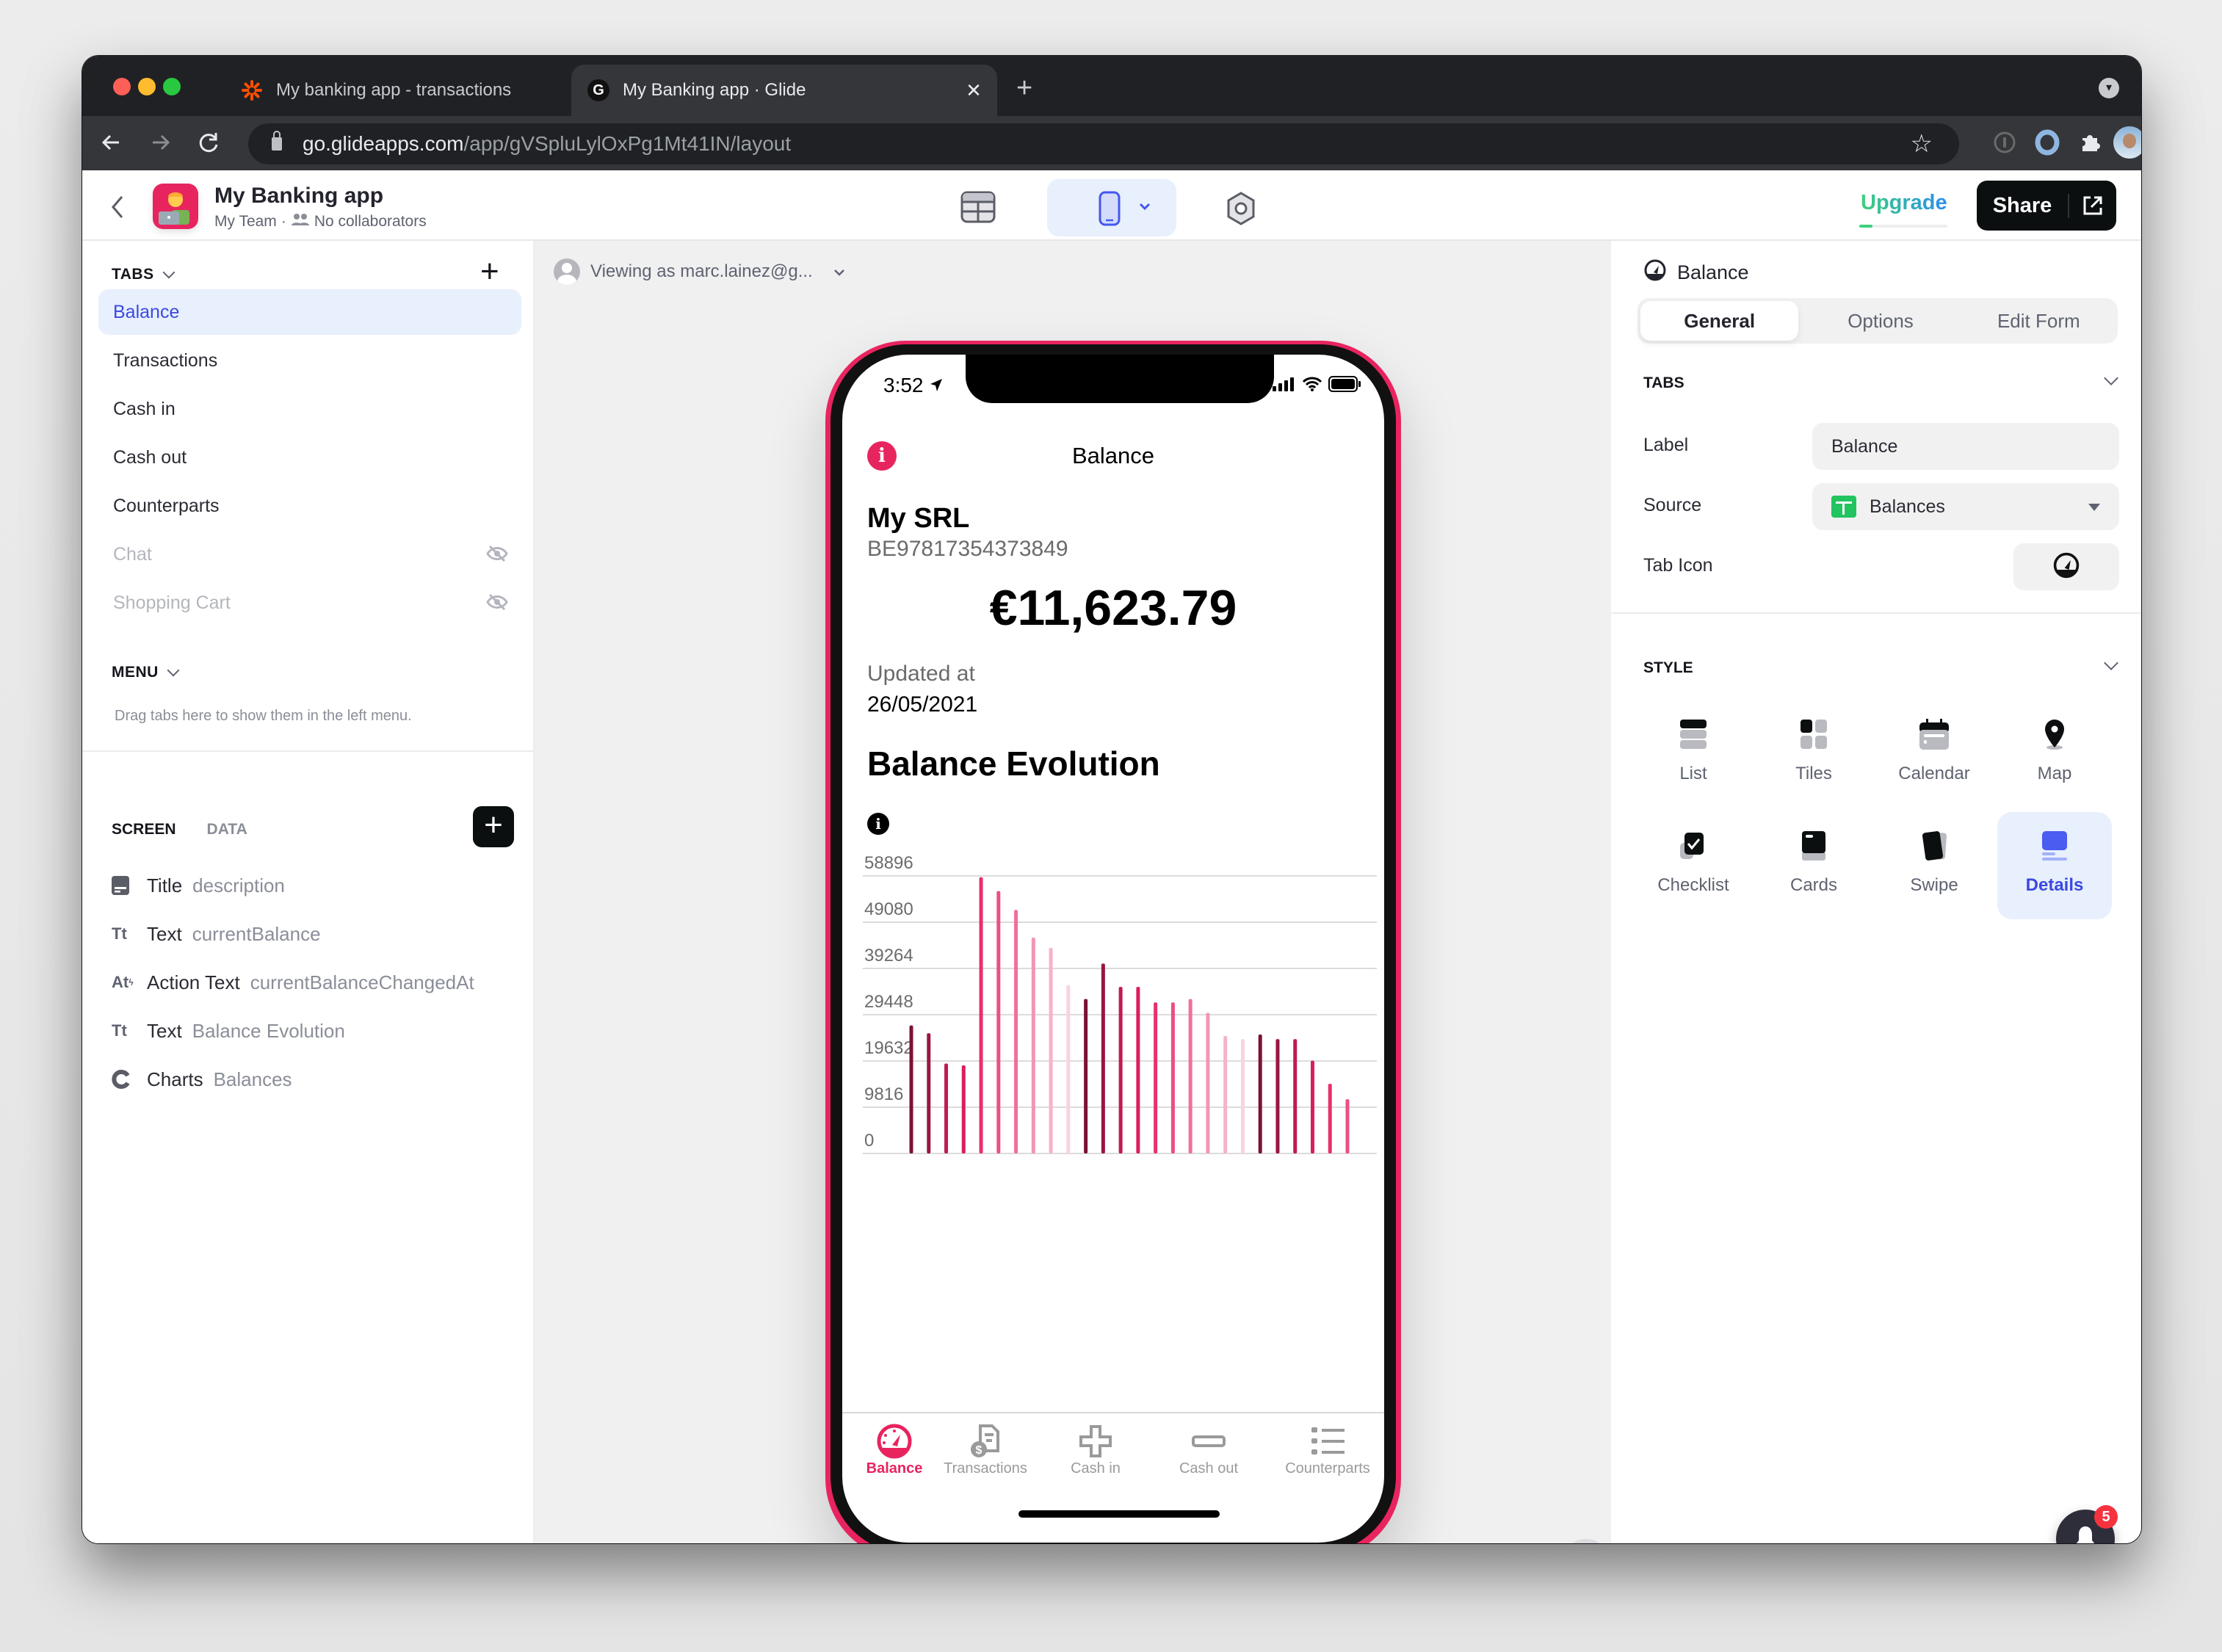 This screenshot has width=2222, height=1652. What do you see at coordinates (309, 554) in the screenshot?
I see `sidebar-tab-chat: Chat` at bounding box center [309, 554].